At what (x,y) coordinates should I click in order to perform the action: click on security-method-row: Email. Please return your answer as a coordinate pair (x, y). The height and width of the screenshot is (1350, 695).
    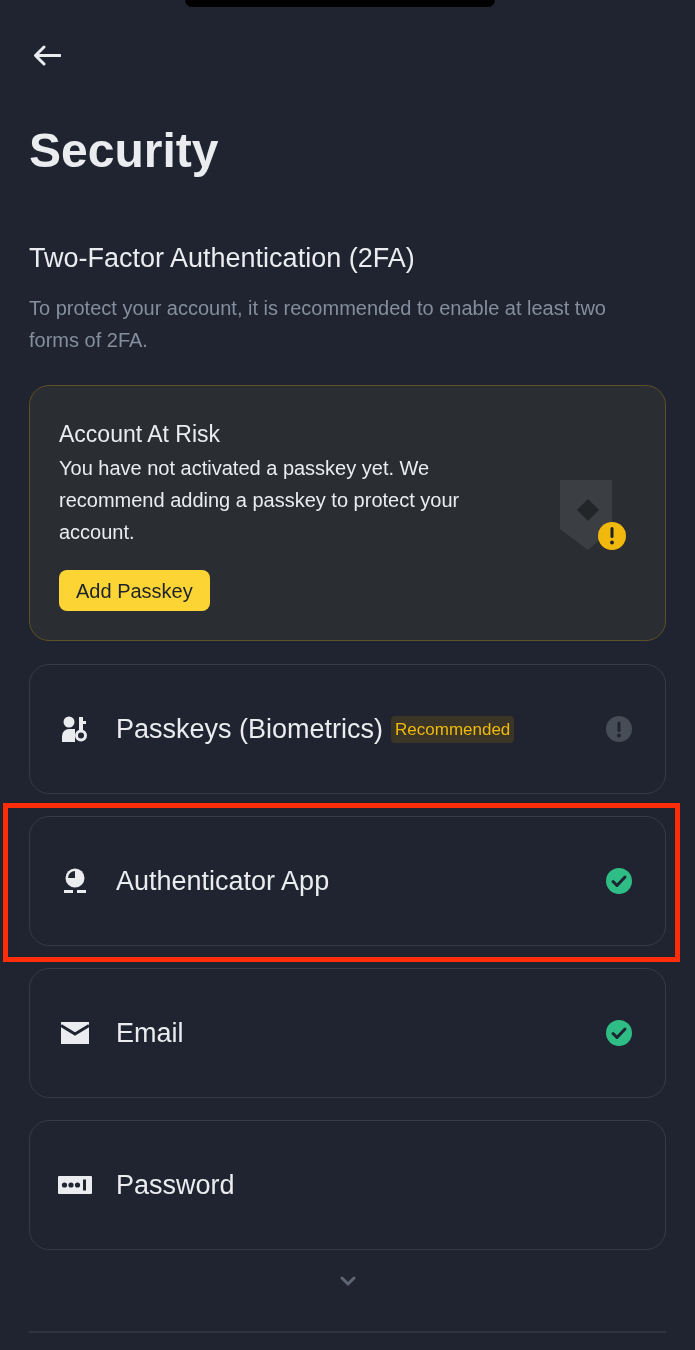
    Looking at the image, I should click on (347, 1033).